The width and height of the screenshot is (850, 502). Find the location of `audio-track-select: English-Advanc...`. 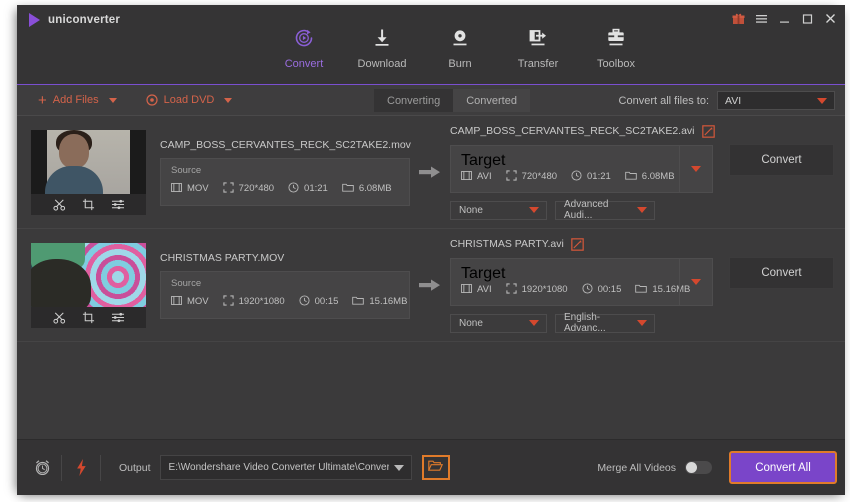

audio-track-select: English-Advanc... is located at coordinates (605, 323).